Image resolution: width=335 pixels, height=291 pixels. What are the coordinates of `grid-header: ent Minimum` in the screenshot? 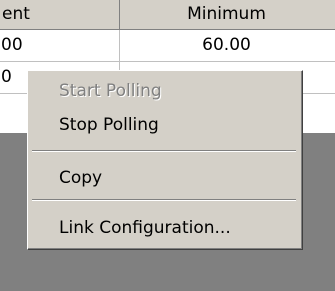 It's located at (167, 15).